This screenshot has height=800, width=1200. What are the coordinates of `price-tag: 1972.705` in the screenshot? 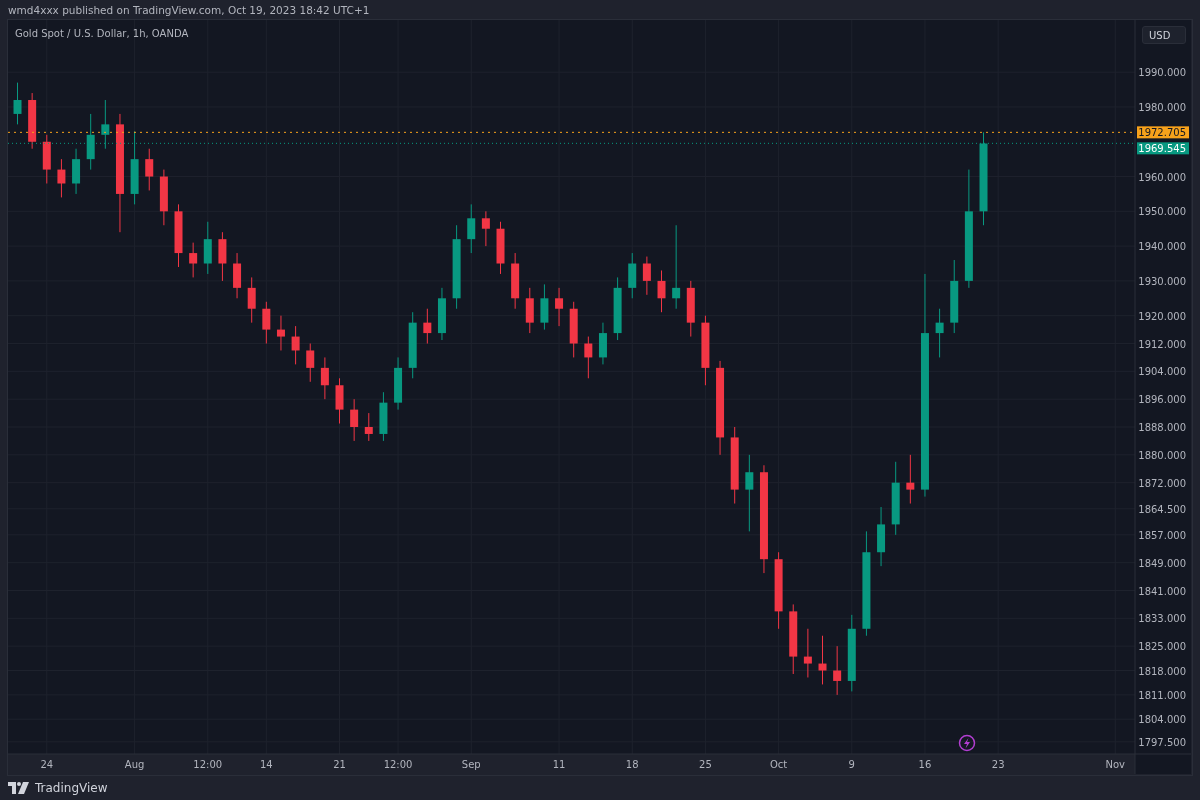 It's located at (1163, 132).